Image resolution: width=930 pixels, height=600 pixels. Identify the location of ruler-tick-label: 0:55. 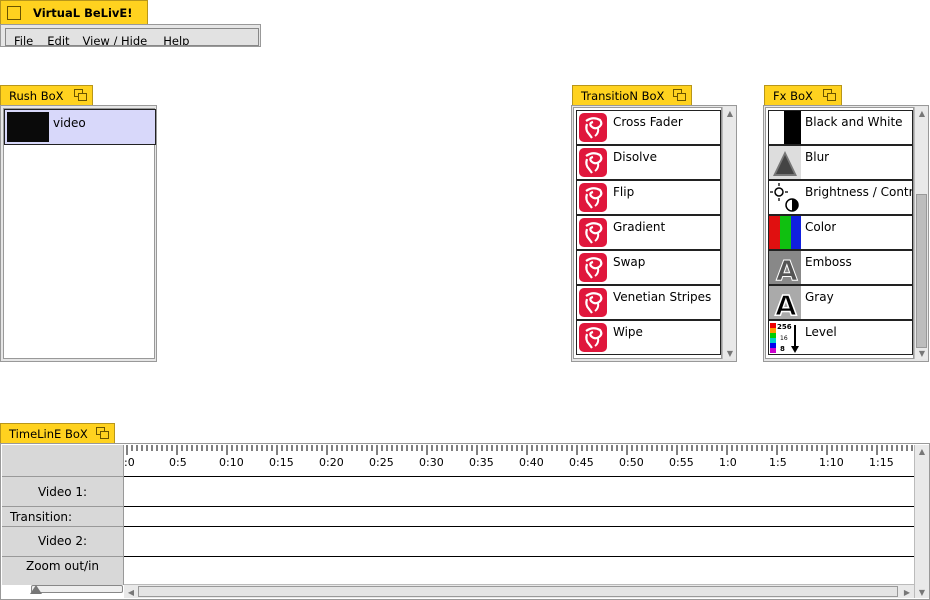
(681, 462).